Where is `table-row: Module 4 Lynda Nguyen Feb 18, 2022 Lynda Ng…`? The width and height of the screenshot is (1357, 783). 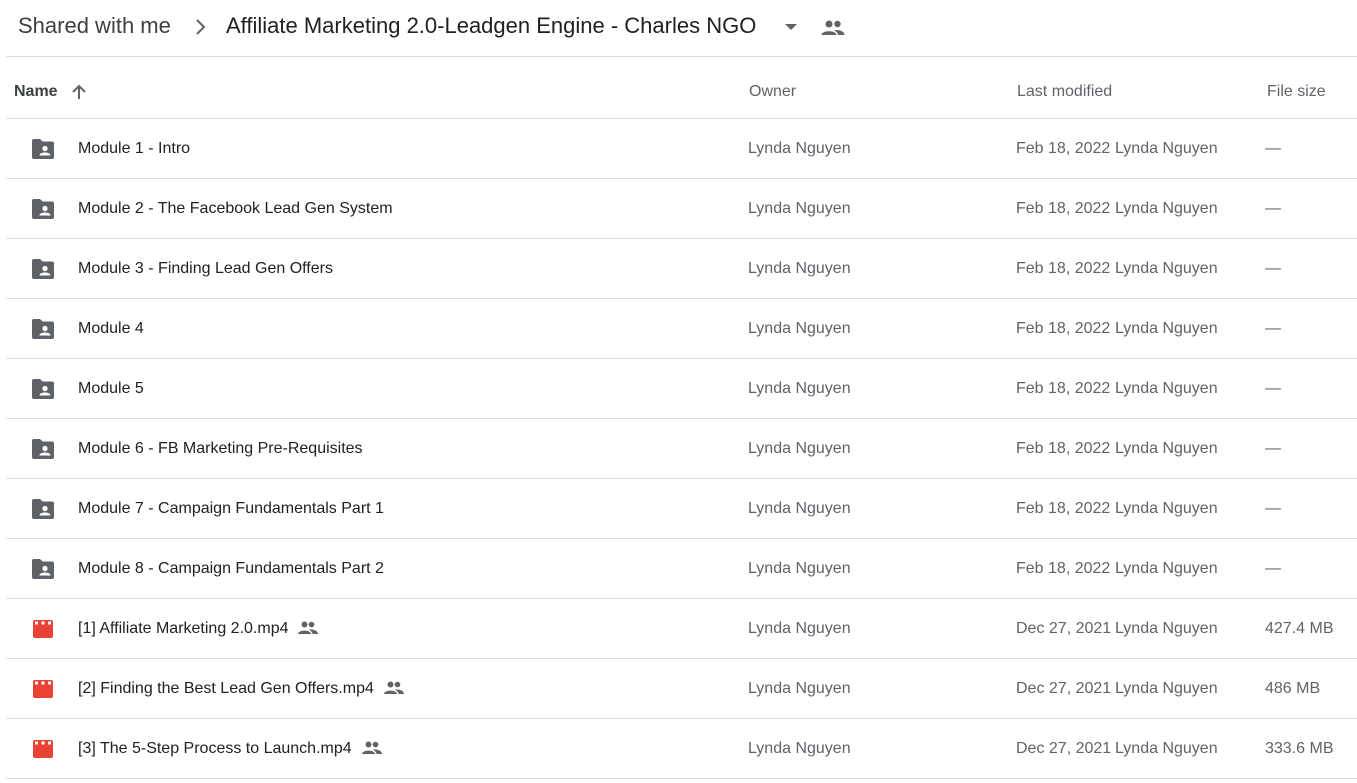 table-row: Module 4 Lynda Nguyen Feb 18, 2022 Lynda Ng… is located at coordinates (681, 329).